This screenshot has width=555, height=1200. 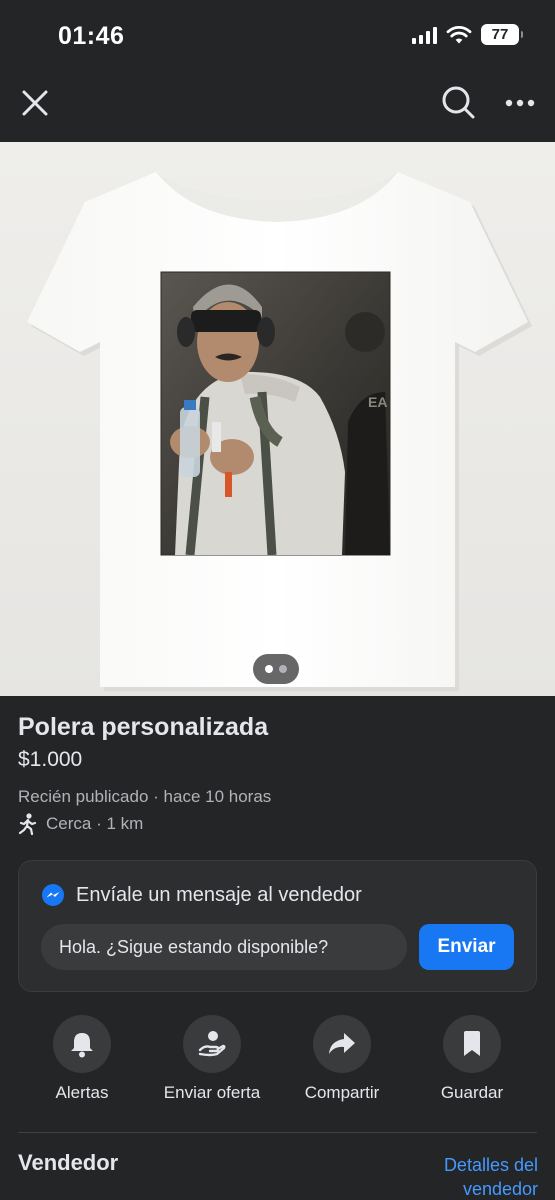 I want to click on wifi-icon, so click(x=459, y=34).